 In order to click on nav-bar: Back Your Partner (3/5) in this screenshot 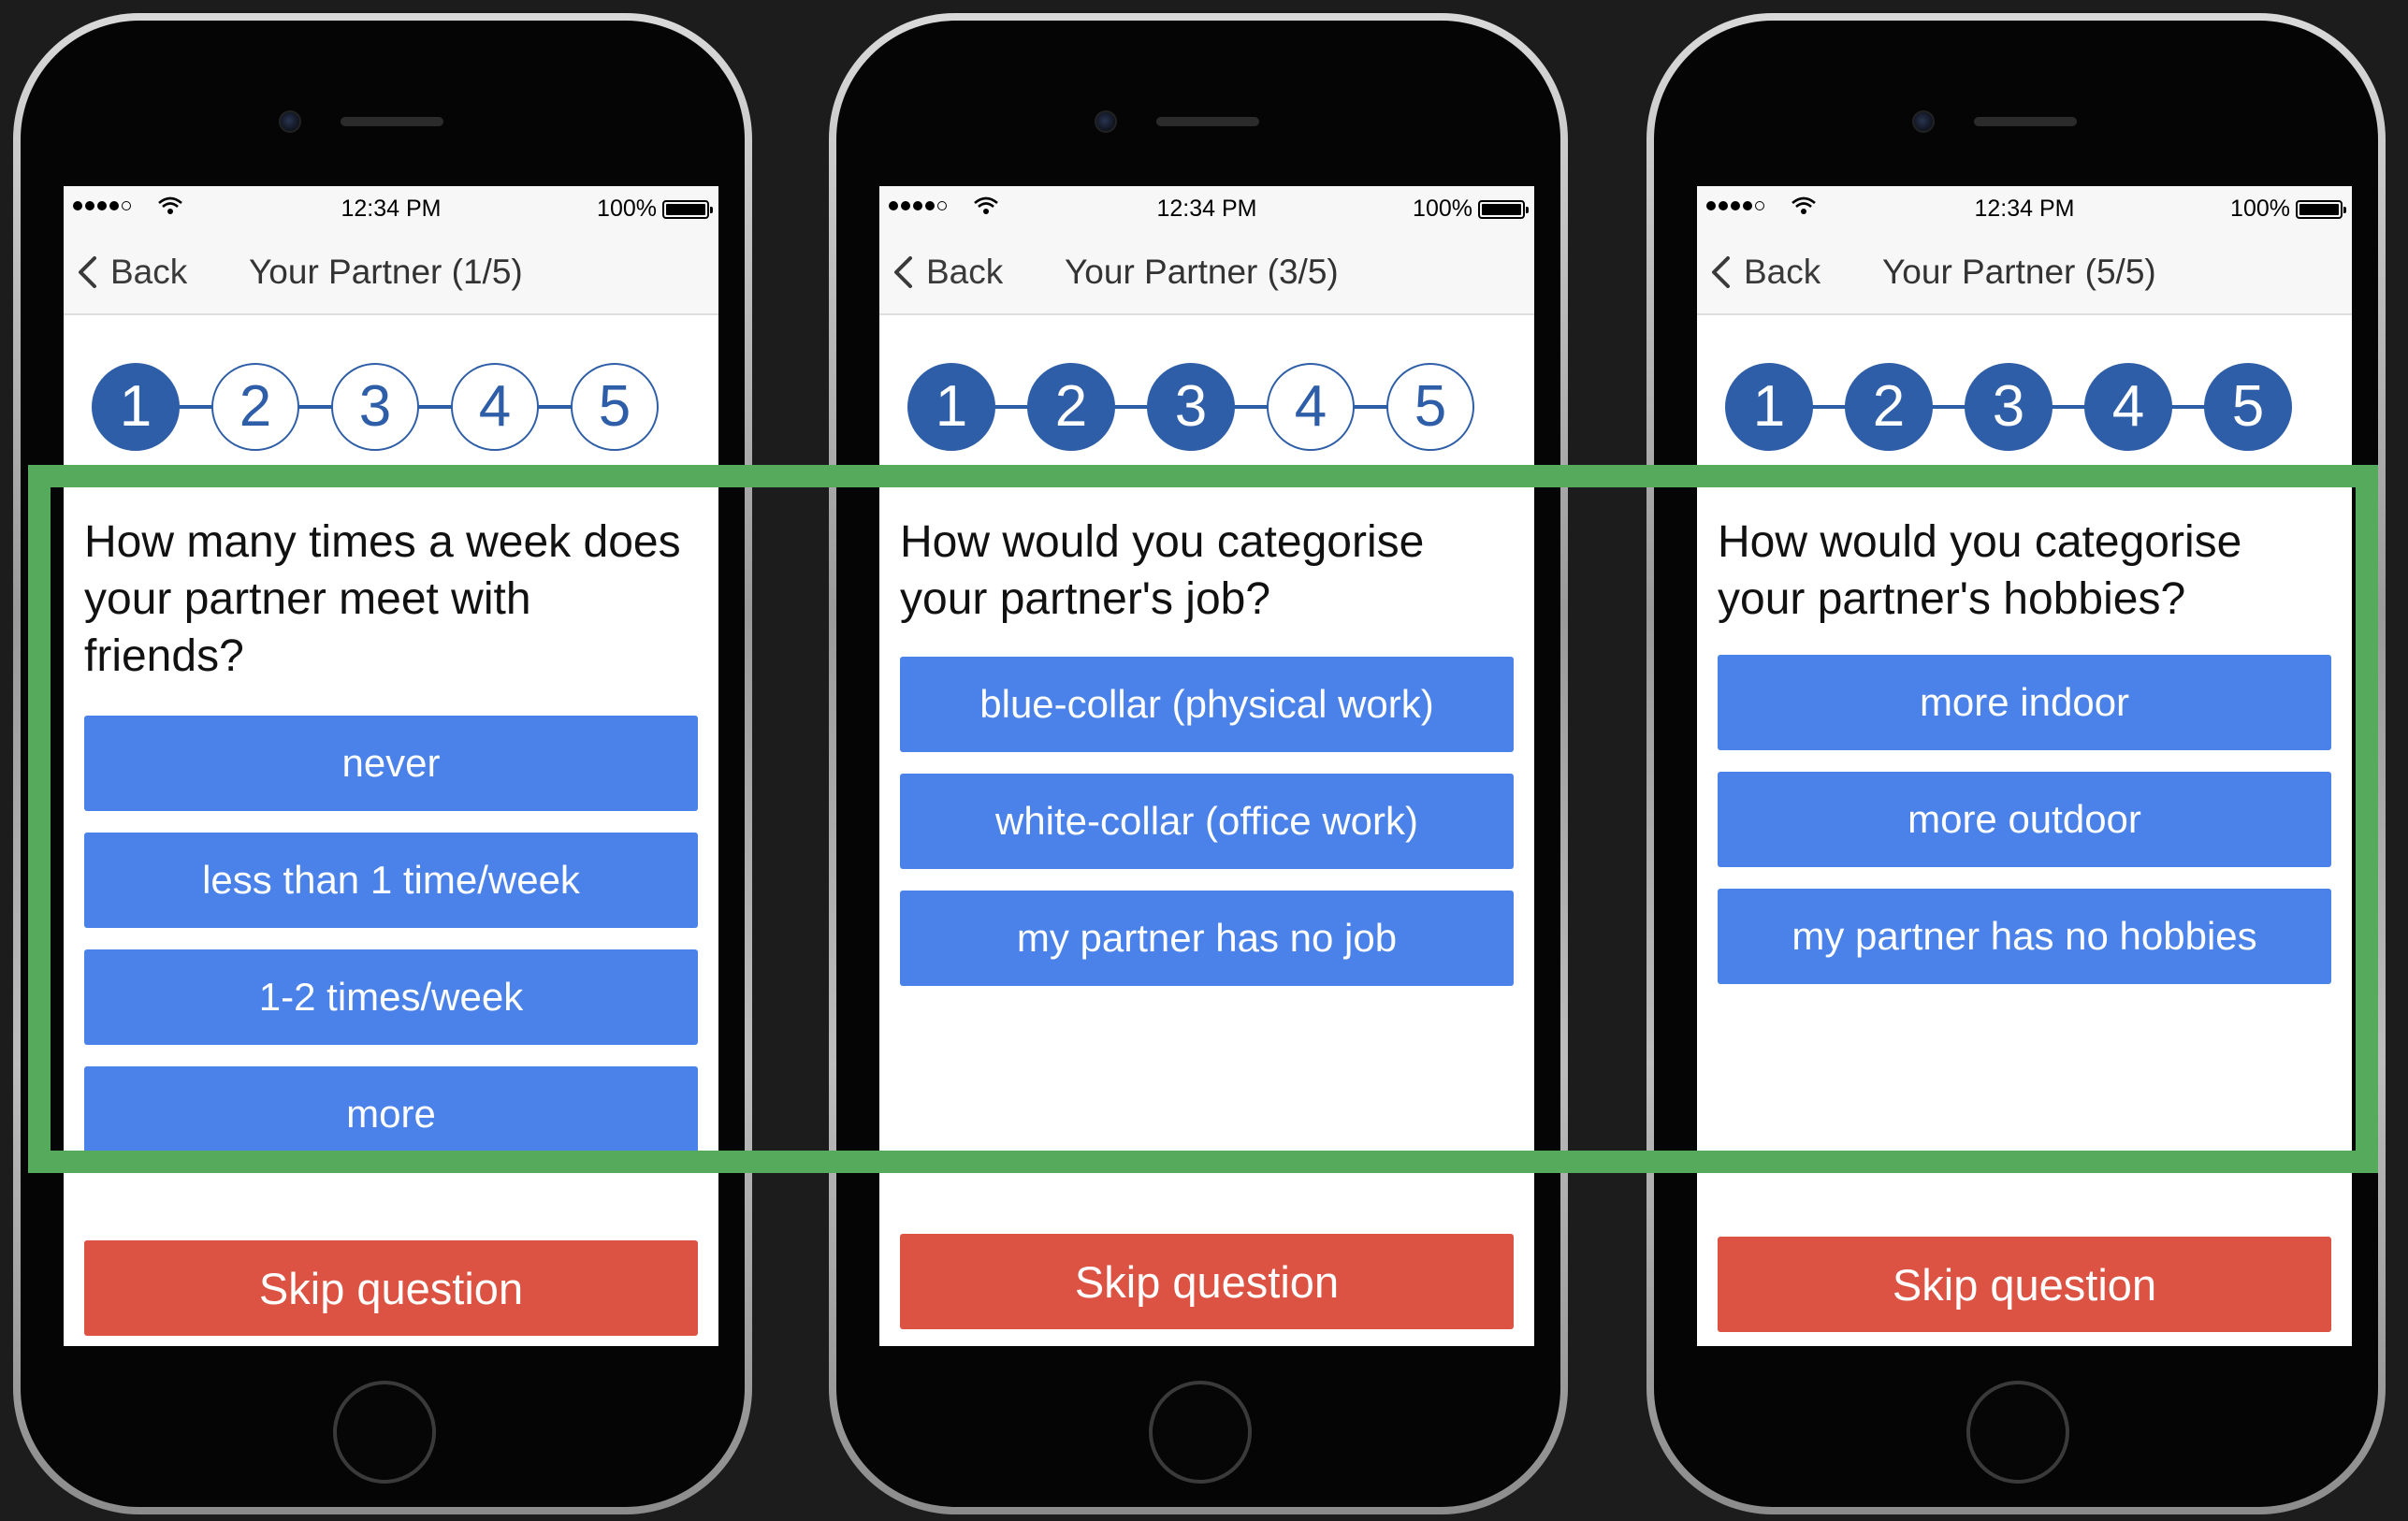, I will do `click(1206, 272)`.